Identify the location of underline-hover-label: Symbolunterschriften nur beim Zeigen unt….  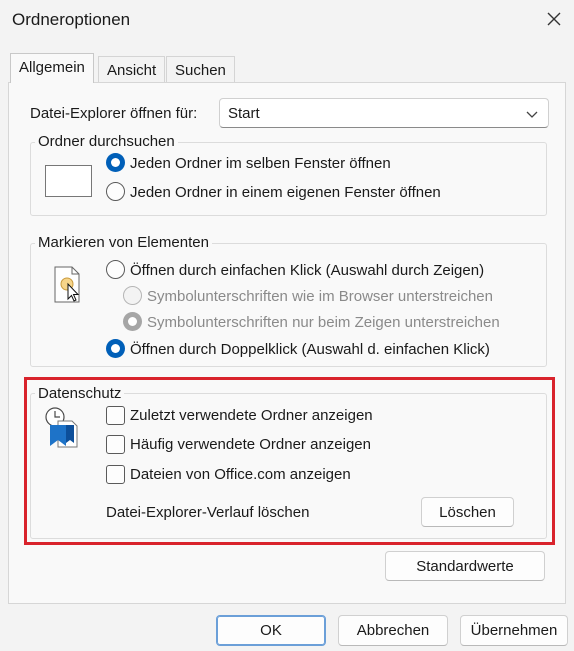
(323, 322).